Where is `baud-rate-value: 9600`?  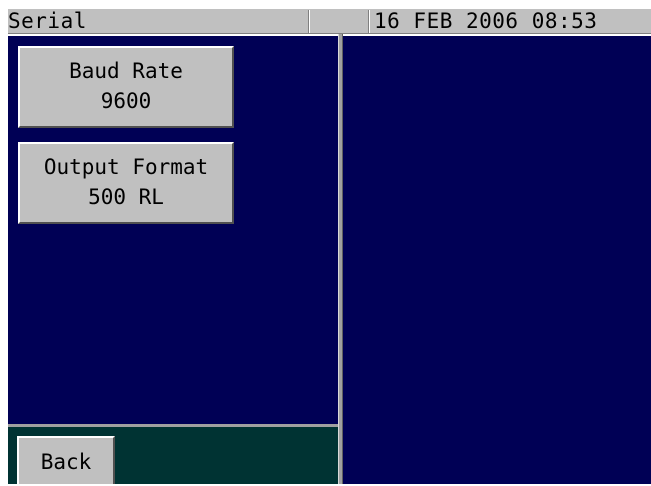 baud-rate-value: 9600 is located at coordinates (126, 101).